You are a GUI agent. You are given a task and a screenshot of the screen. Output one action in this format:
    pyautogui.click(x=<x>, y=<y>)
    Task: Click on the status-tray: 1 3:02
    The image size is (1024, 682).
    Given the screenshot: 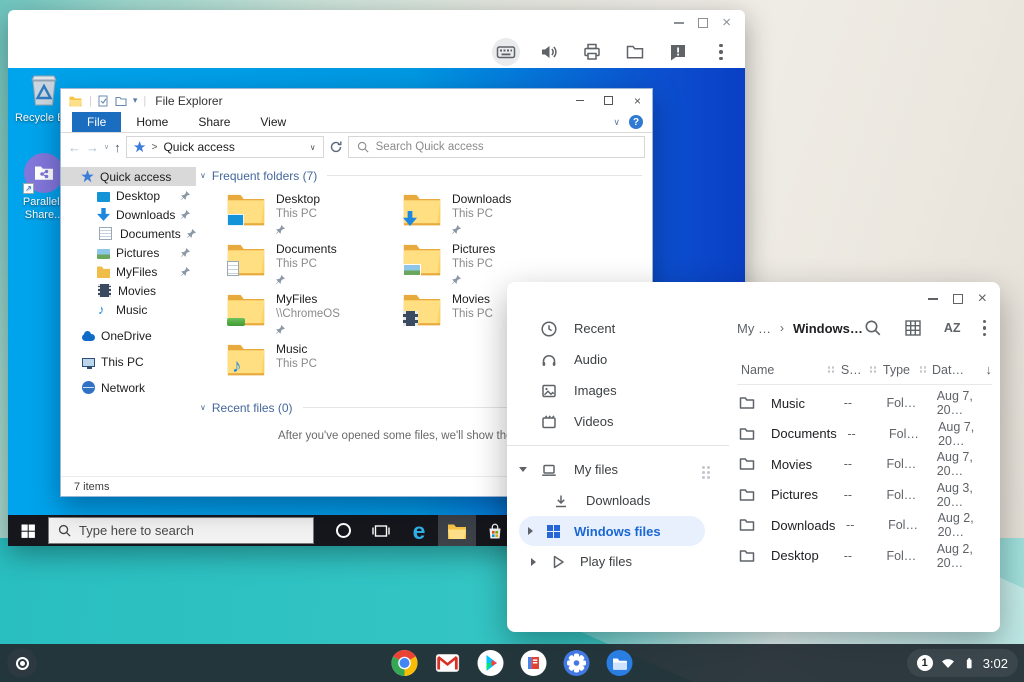 What is the action you would take?
    pyautogui.click(x=962, y=663)
    